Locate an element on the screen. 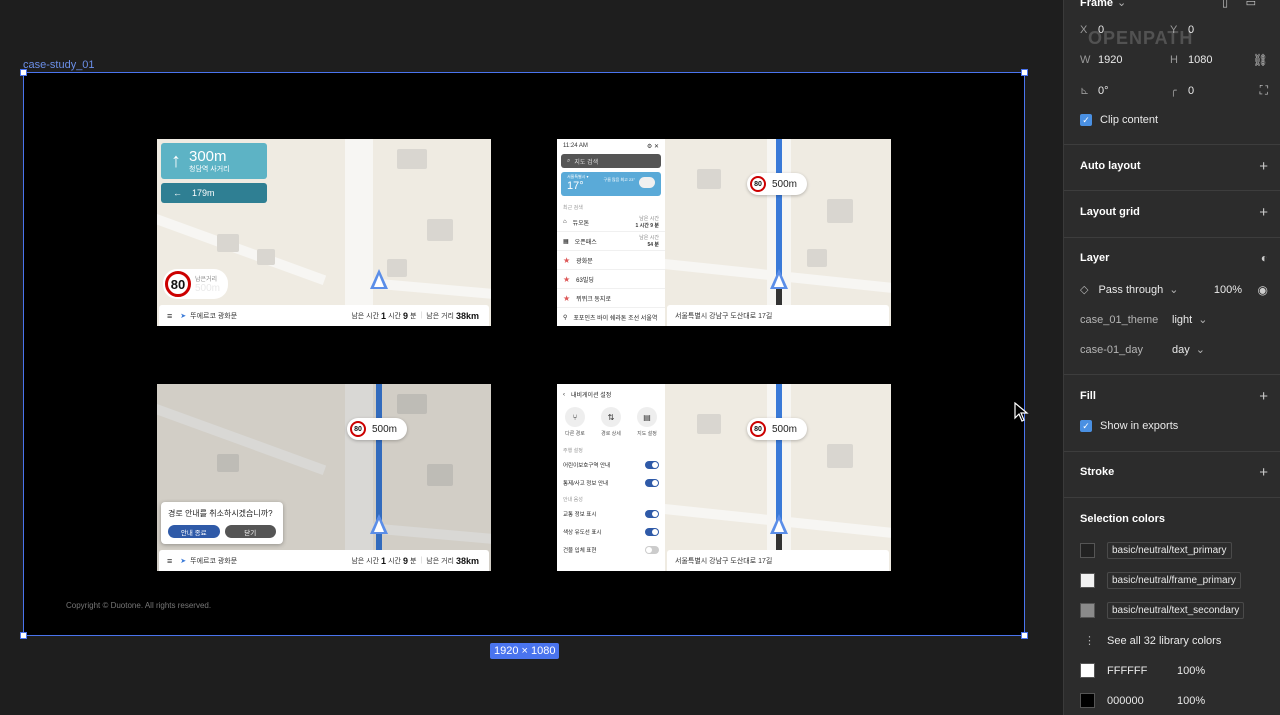  list-item: ▦ 오픈패스 남은 시간 54 분 is located at coordinates (611, 241).